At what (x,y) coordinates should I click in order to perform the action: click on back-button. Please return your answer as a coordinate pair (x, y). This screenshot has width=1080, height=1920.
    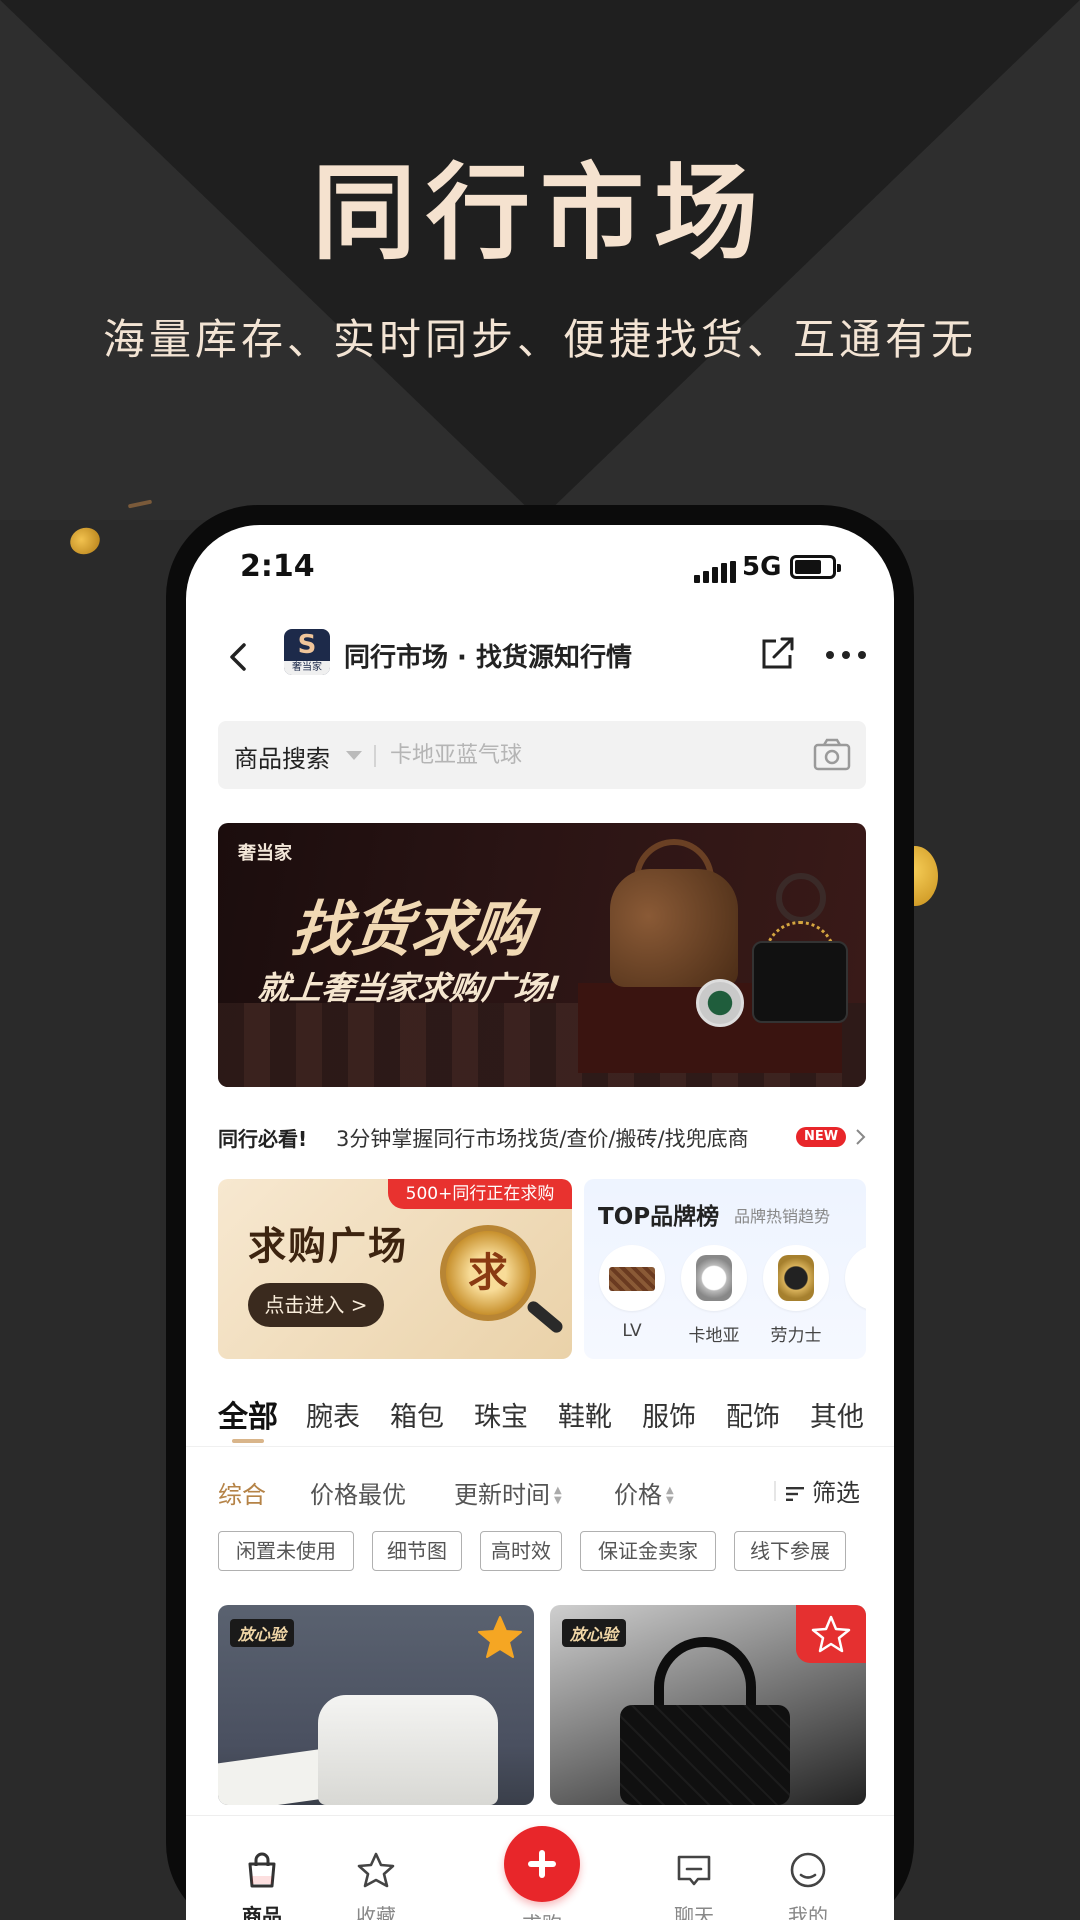
    Looking at the image, I should click on (238, 657).